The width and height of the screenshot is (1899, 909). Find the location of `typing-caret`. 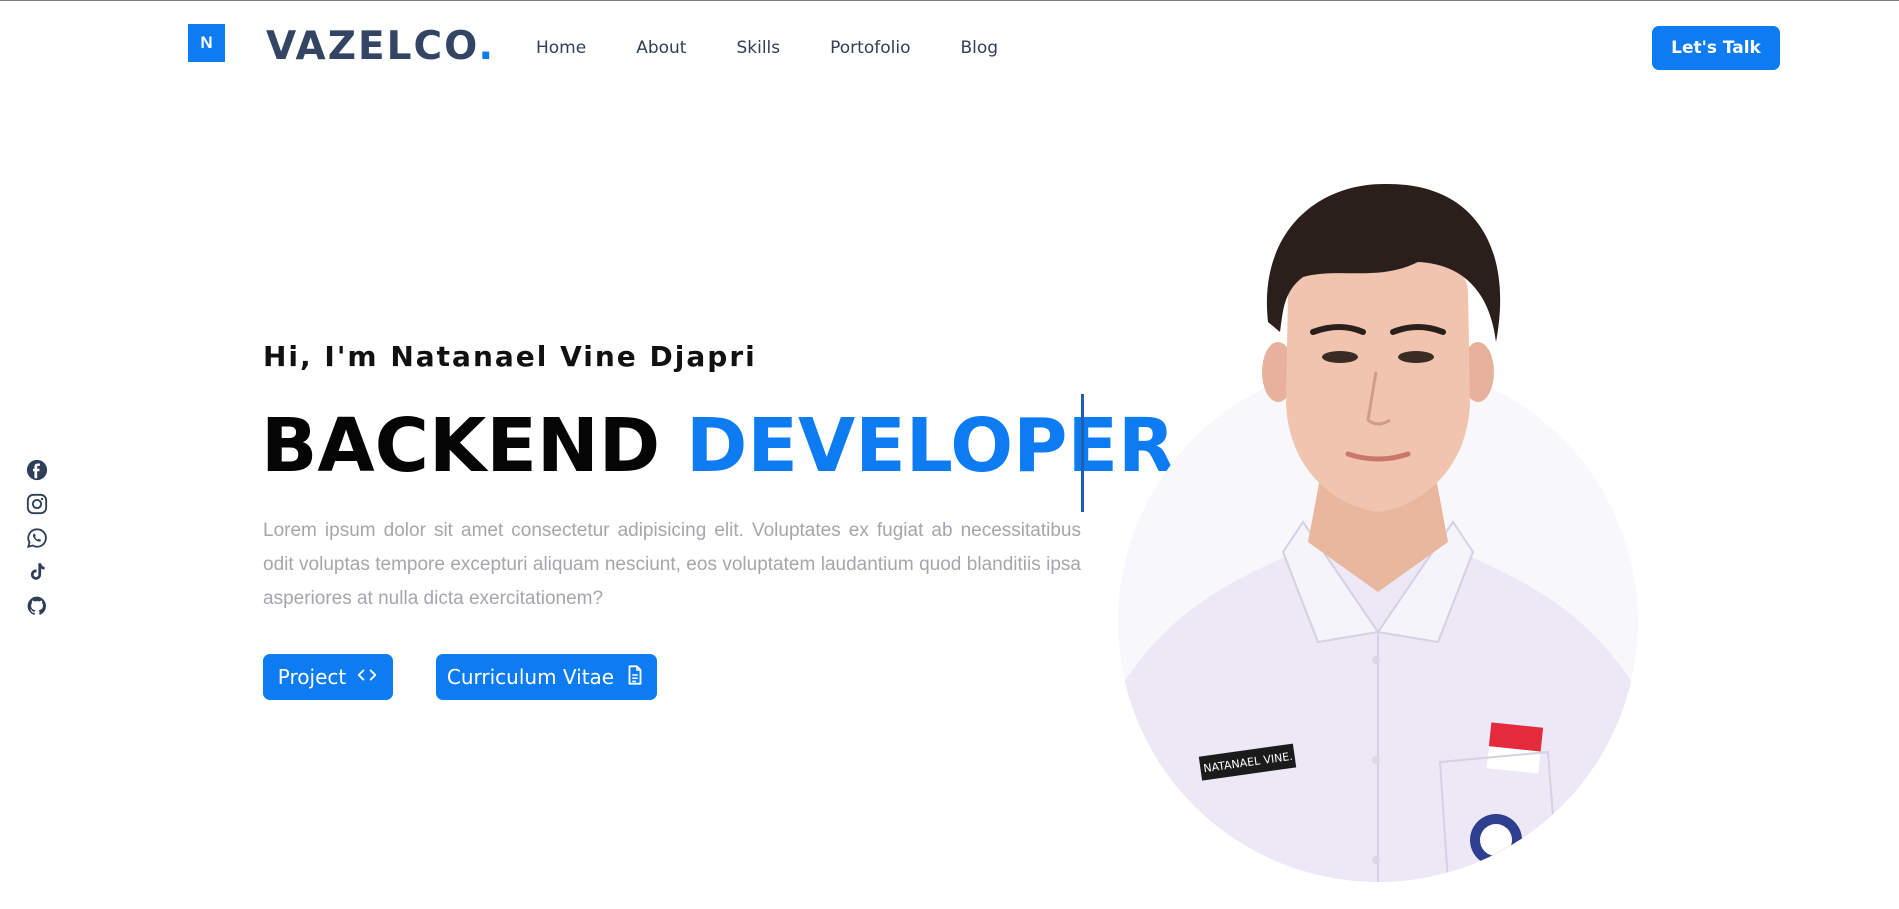

typing-caret is located at coordinates (1082, 453).